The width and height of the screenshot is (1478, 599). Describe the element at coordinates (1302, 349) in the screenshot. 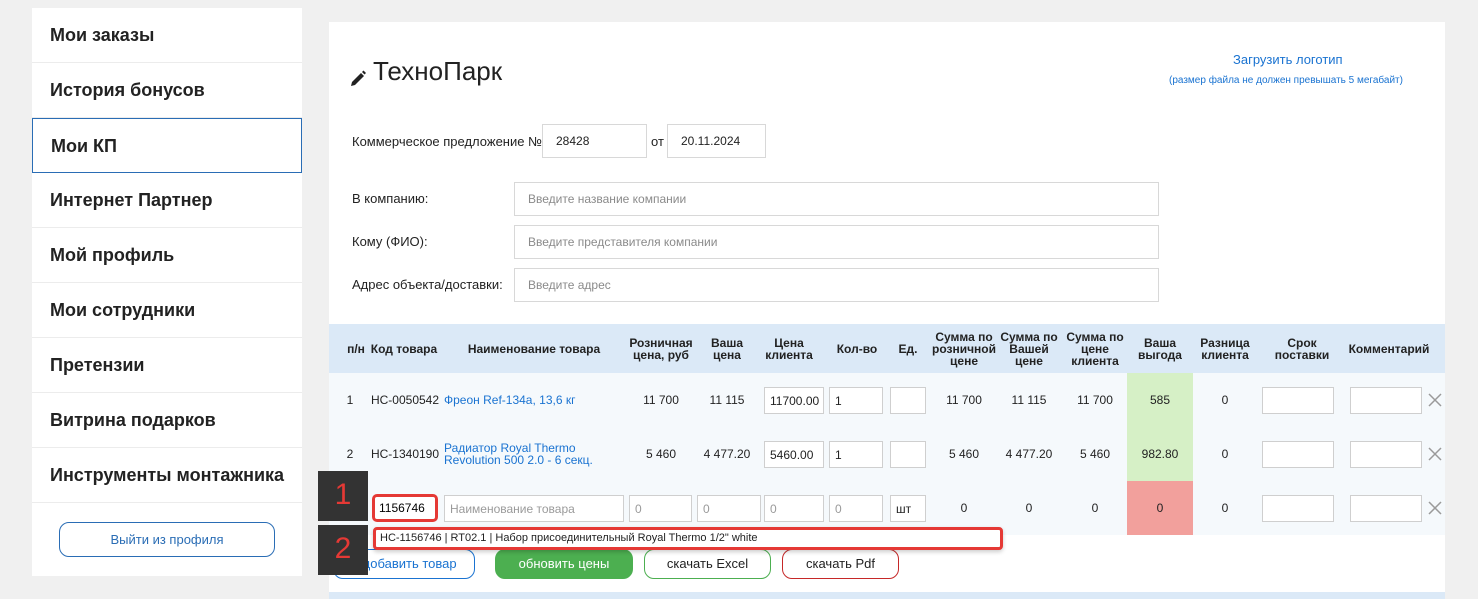

I see `th-delivery: Срок поставки` at that location.